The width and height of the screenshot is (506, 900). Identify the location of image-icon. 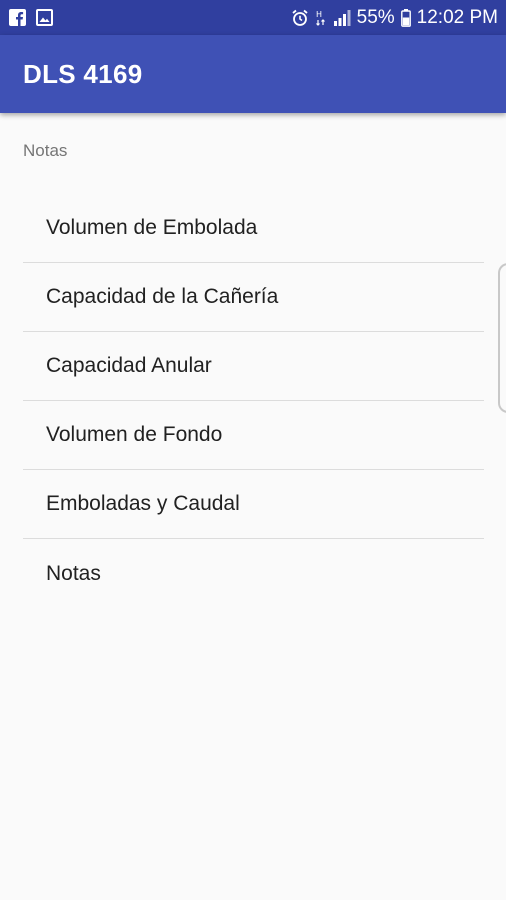
(44, 17).